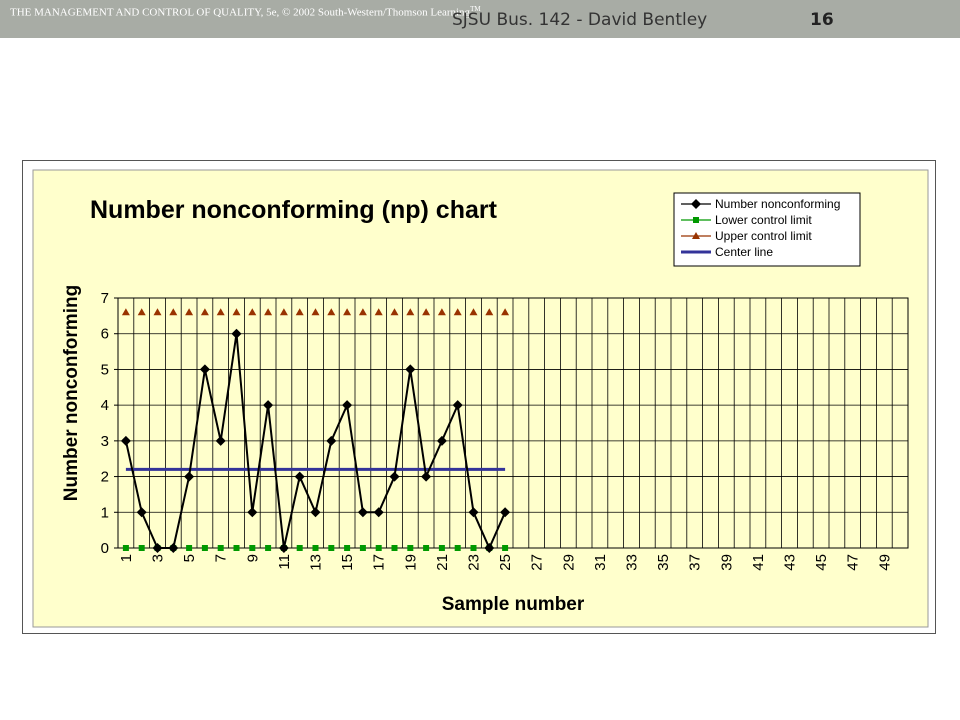 Image resolution: width=960 pixels, height=720 pixels. What do you see at coordinates (821, 562) in the screenshot?
I see `x-tick-label: 45` at bounding box center [821, 562].